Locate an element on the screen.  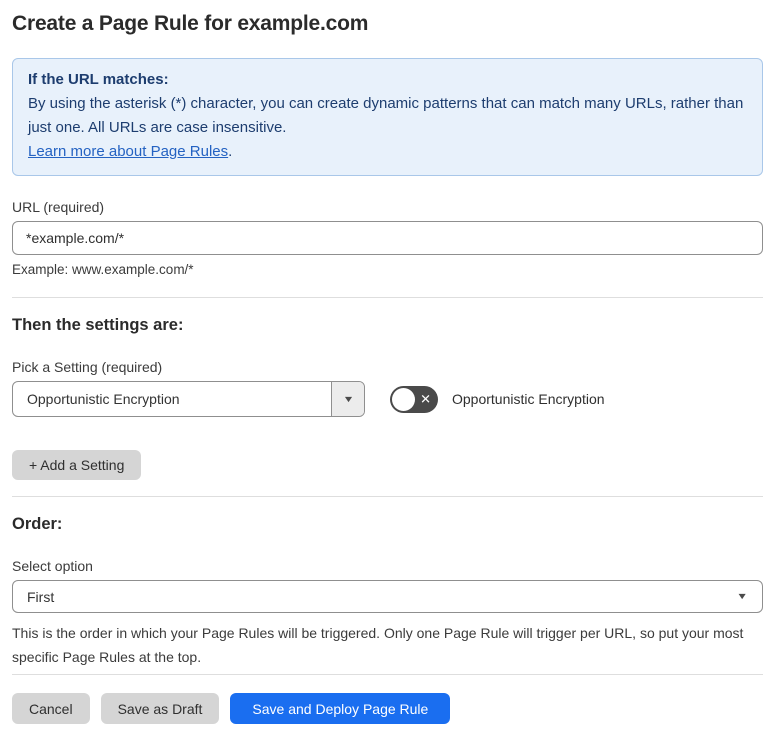
save-deploy-button: Save and Deploy Page Rule is located at coordinates (340, 708).